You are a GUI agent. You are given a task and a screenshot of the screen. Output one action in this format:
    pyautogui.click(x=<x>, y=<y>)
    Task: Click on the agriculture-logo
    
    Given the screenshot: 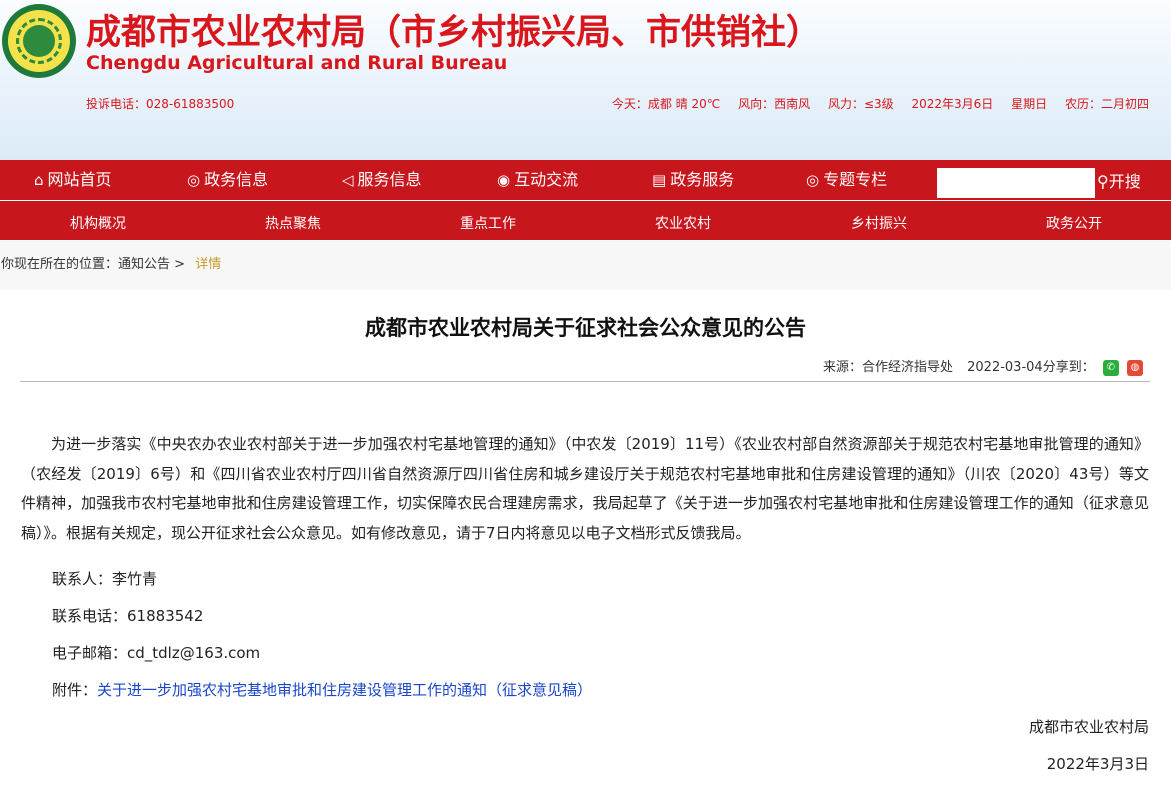 What is the action you would take?
    pyautogui.click(x=39, y=41)
    